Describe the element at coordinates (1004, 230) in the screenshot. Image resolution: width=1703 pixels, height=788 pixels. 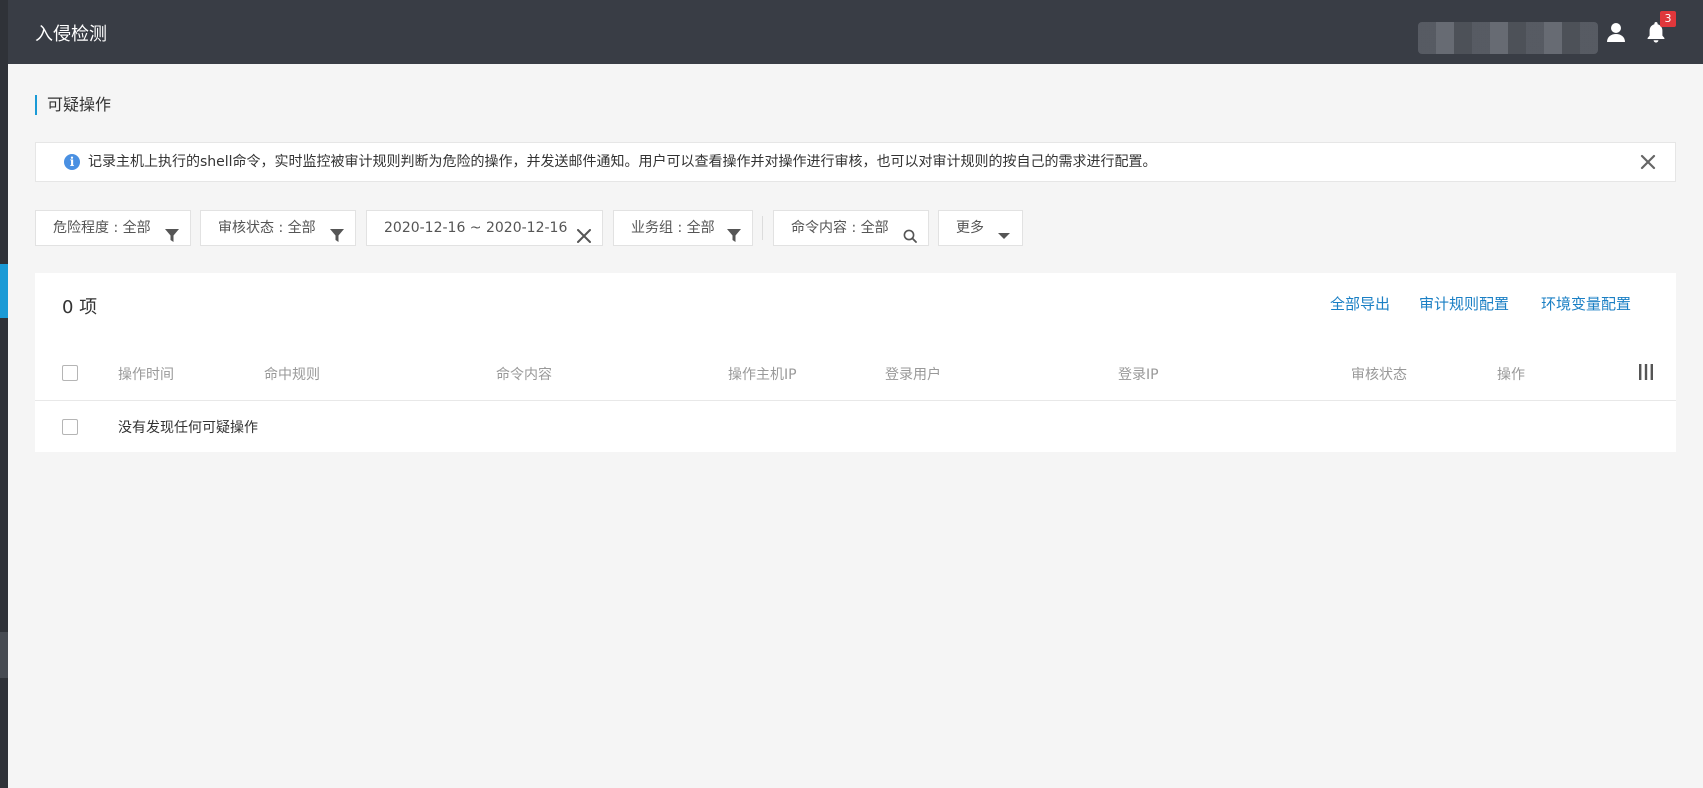
I see `caret-down-icon` at that location.